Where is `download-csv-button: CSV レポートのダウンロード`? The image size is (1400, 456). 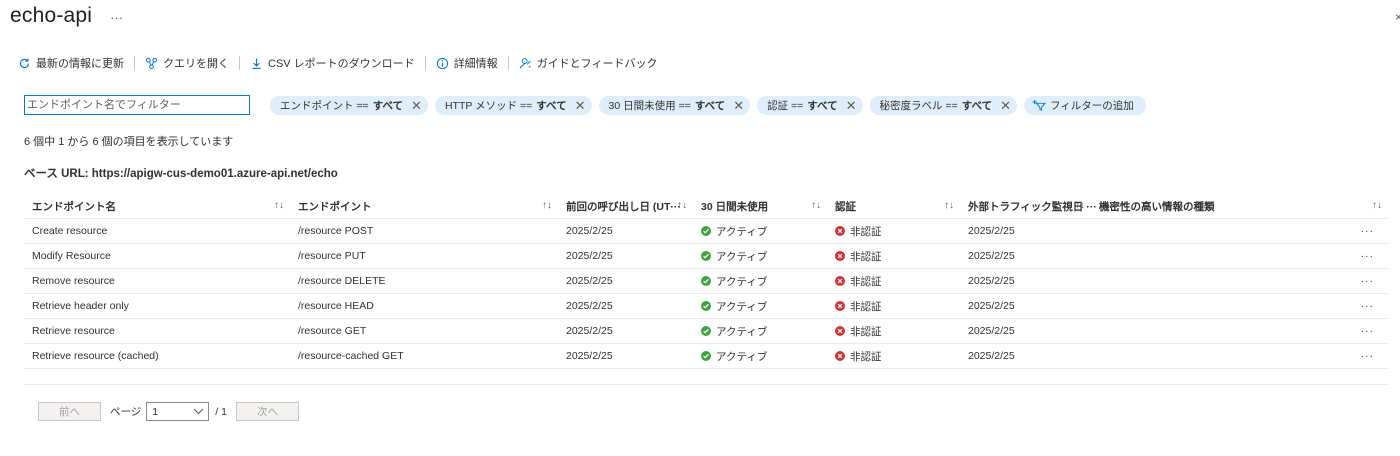 download-csv-button: CSV レポートのダウンロード is located at coordinates (332, 63).